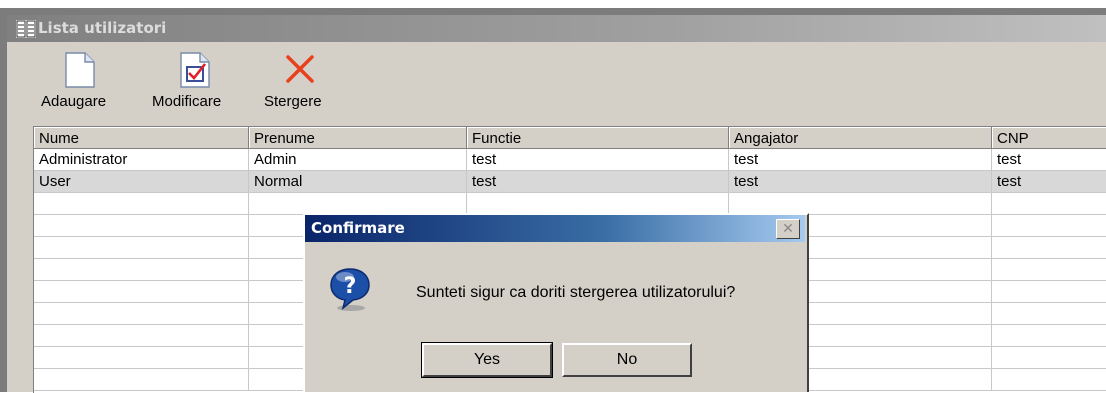 This screenshot has height=393, width=1106. Describe the element at coordinates (860, 138) in the screenshot. I see `column-header-angajator: Angajator` at that location.